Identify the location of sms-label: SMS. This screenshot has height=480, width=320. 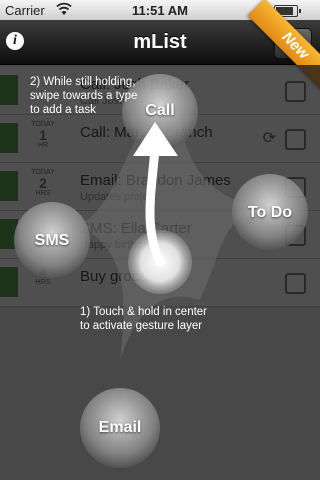
(52, 240).